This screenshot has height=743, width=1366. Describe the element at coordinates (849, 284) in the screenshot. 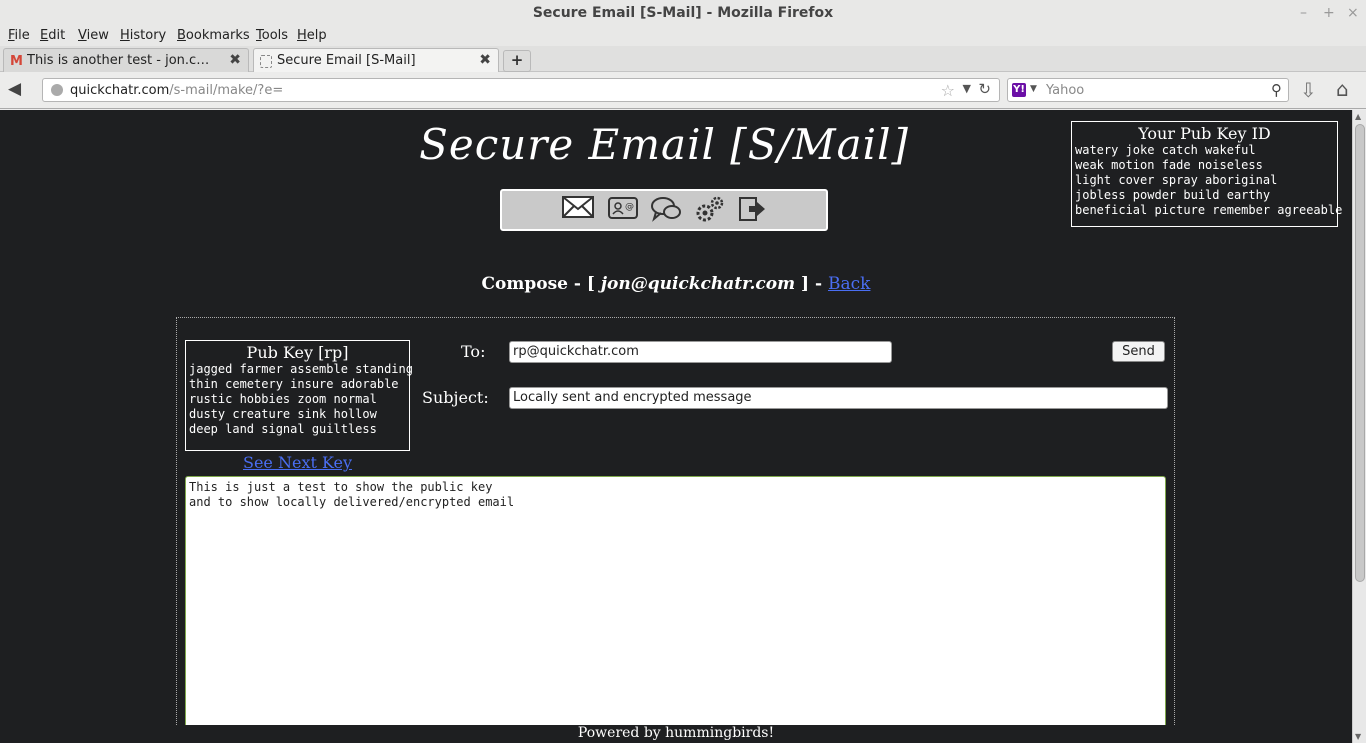

I see `back-link: Back` at that location.